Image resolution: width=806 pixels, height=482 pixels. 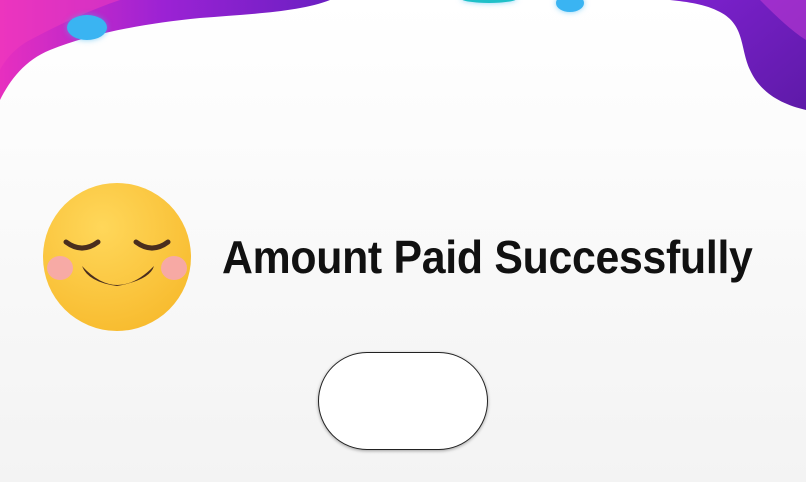 I want to click on smiling-face-icon, so click(x=117, y=257).